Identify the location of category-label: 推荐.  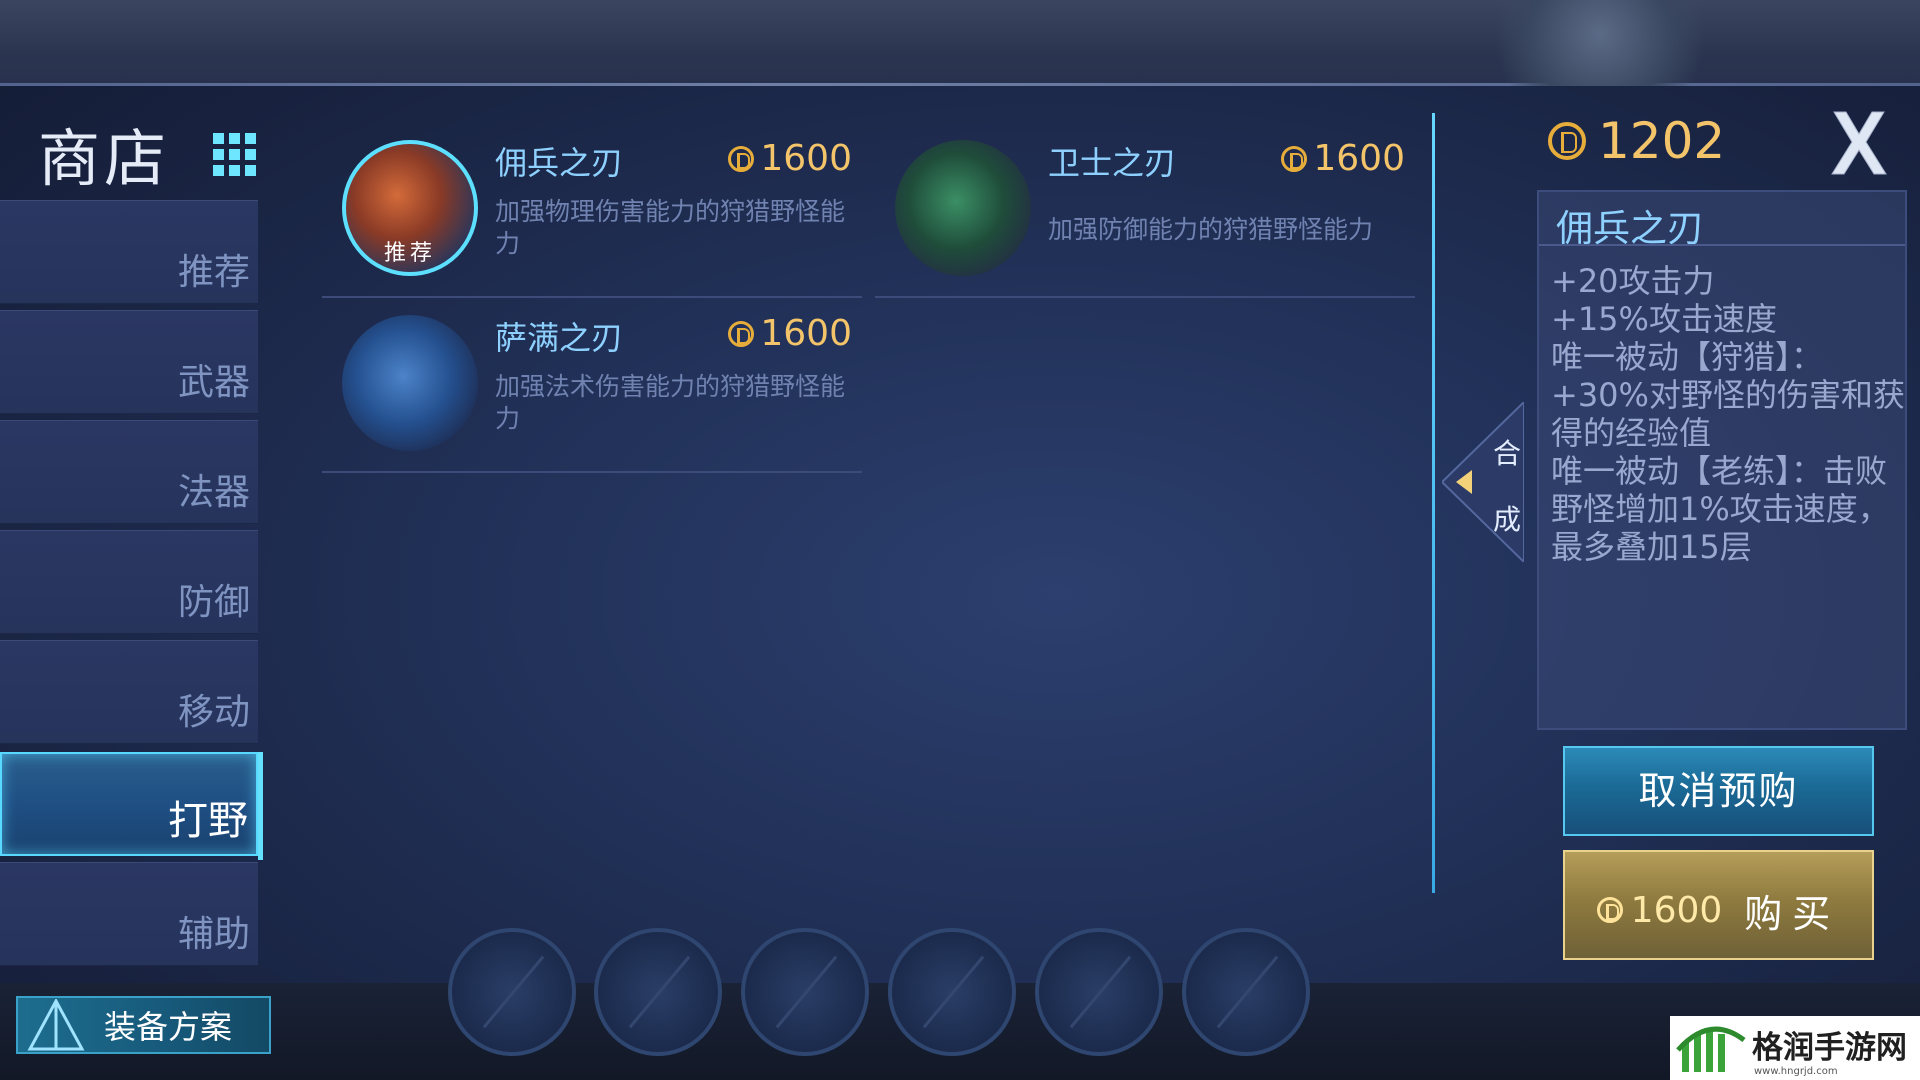
(213, 272).